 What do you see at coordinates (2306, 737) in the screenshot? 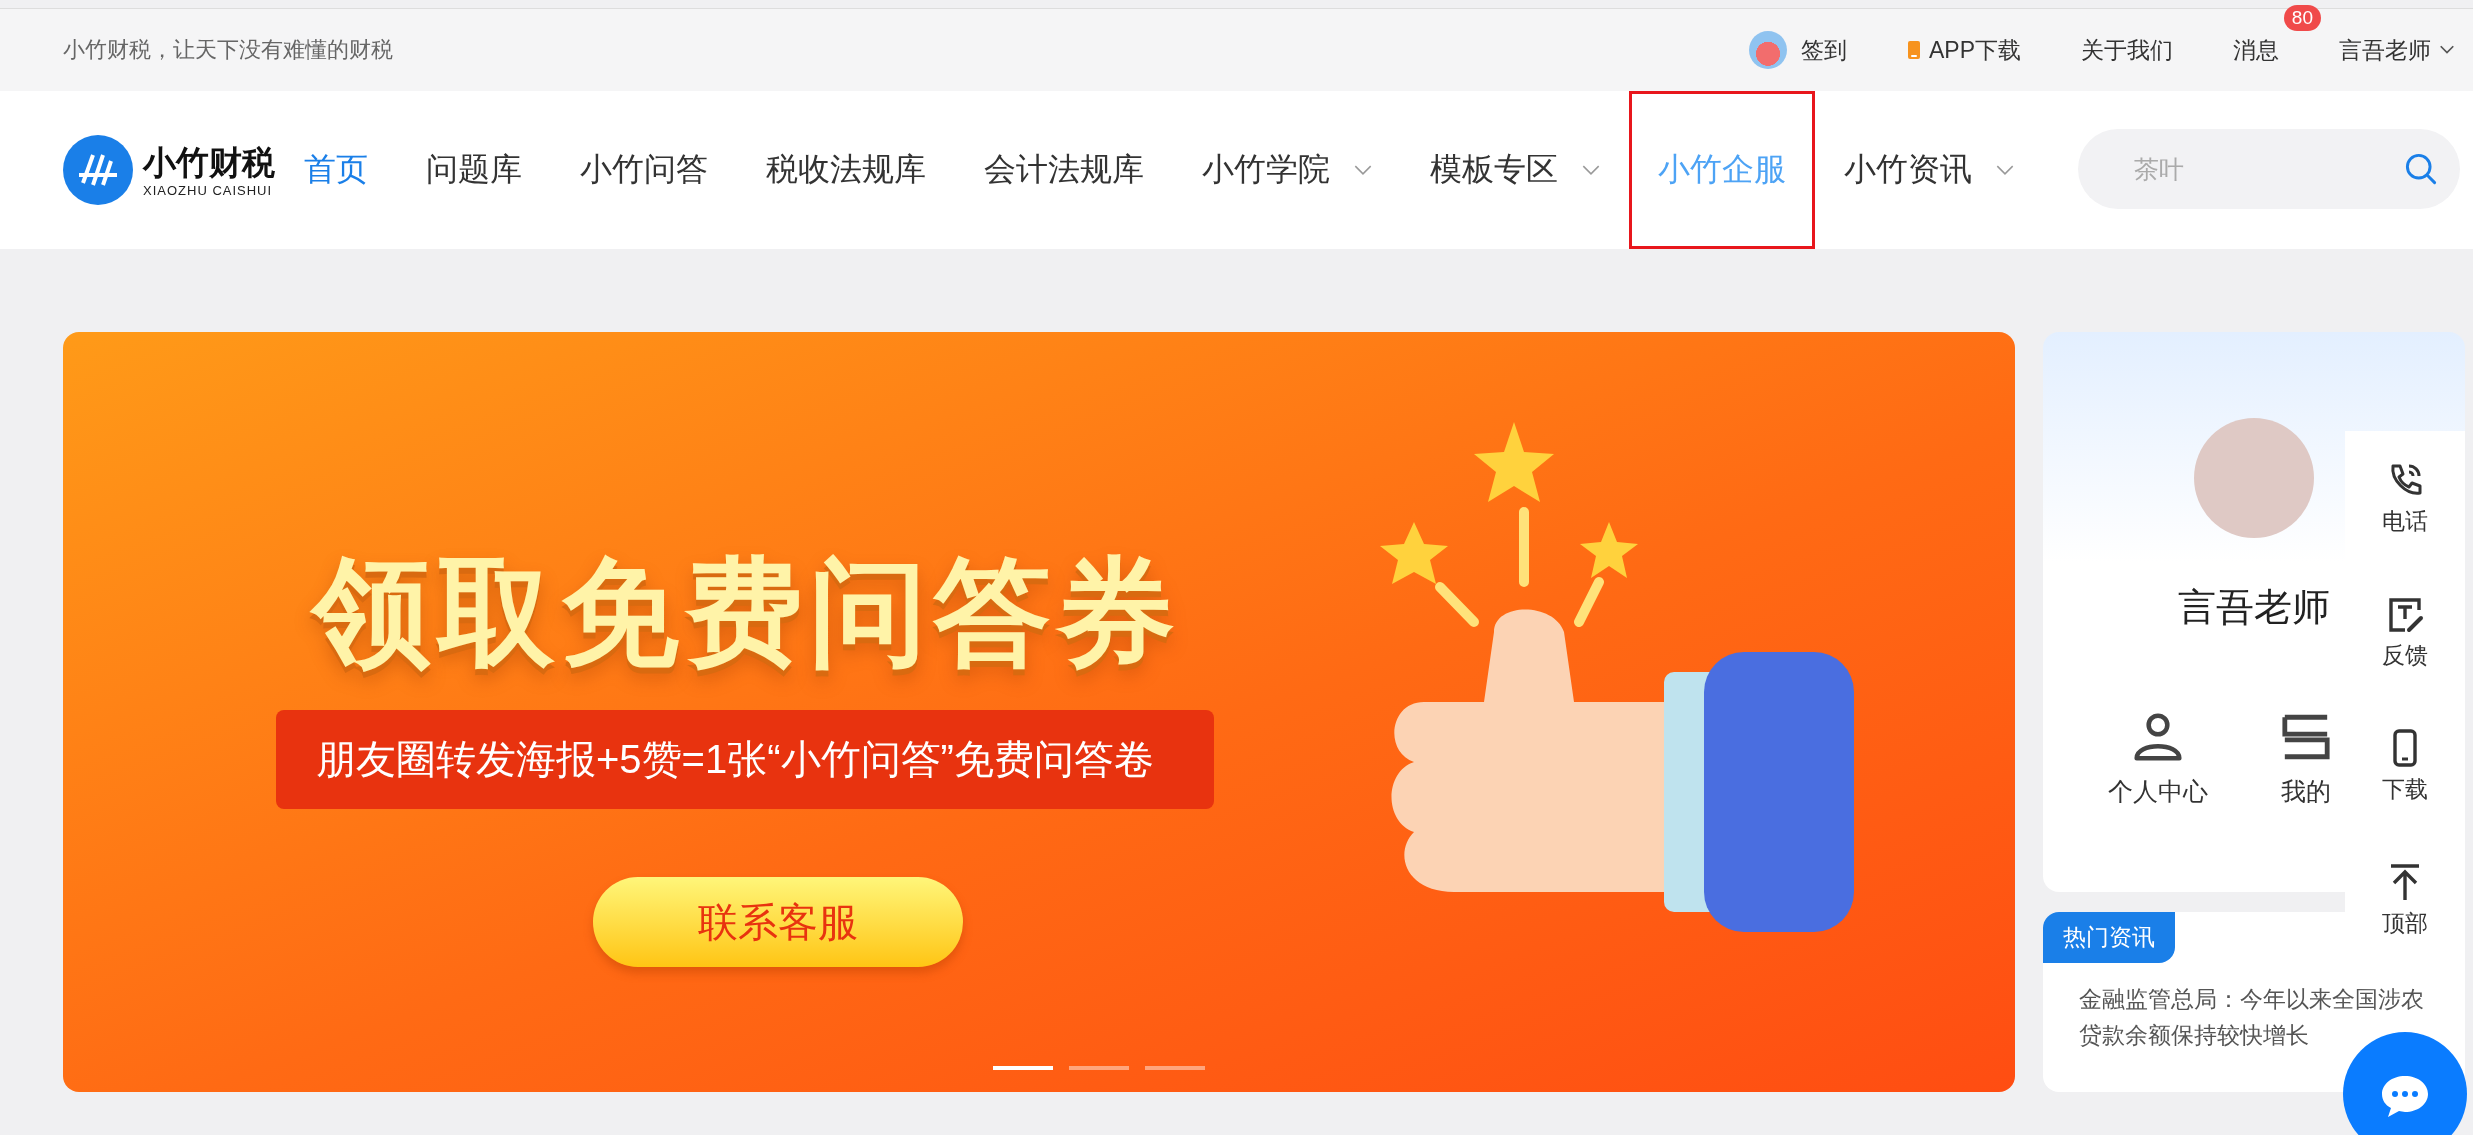
I see `list-icon` at bounding box center [2306, 737].